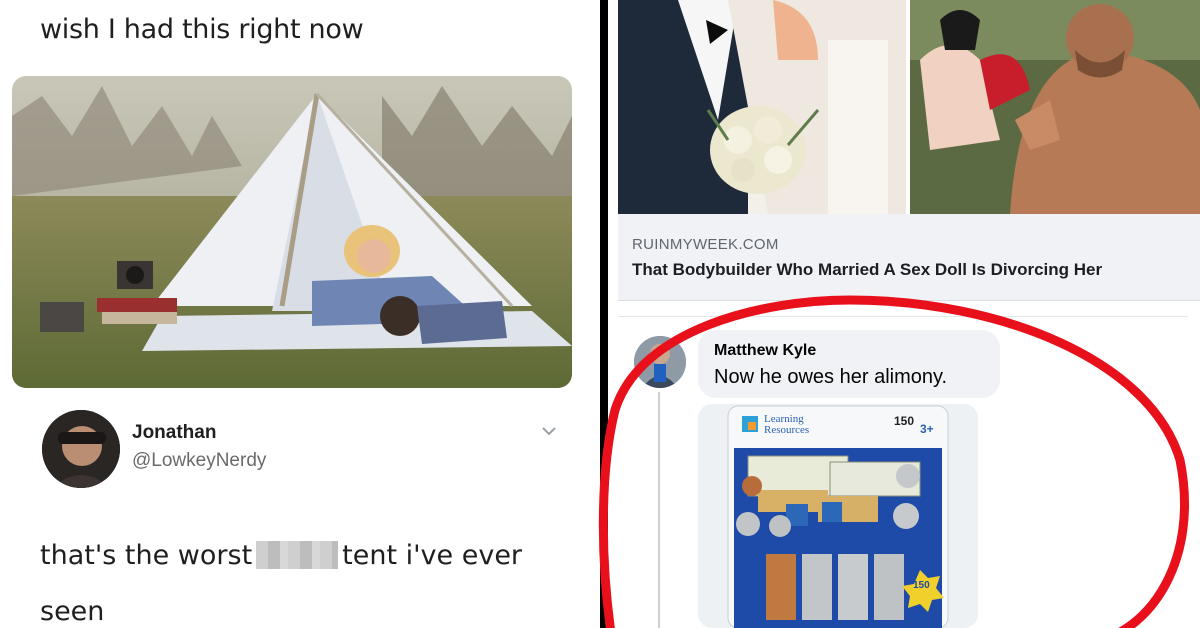  What do you see at coordinates (921, 585) in the screenshot?
I see `sticker-count: 150` at bounding box center [921, 585].